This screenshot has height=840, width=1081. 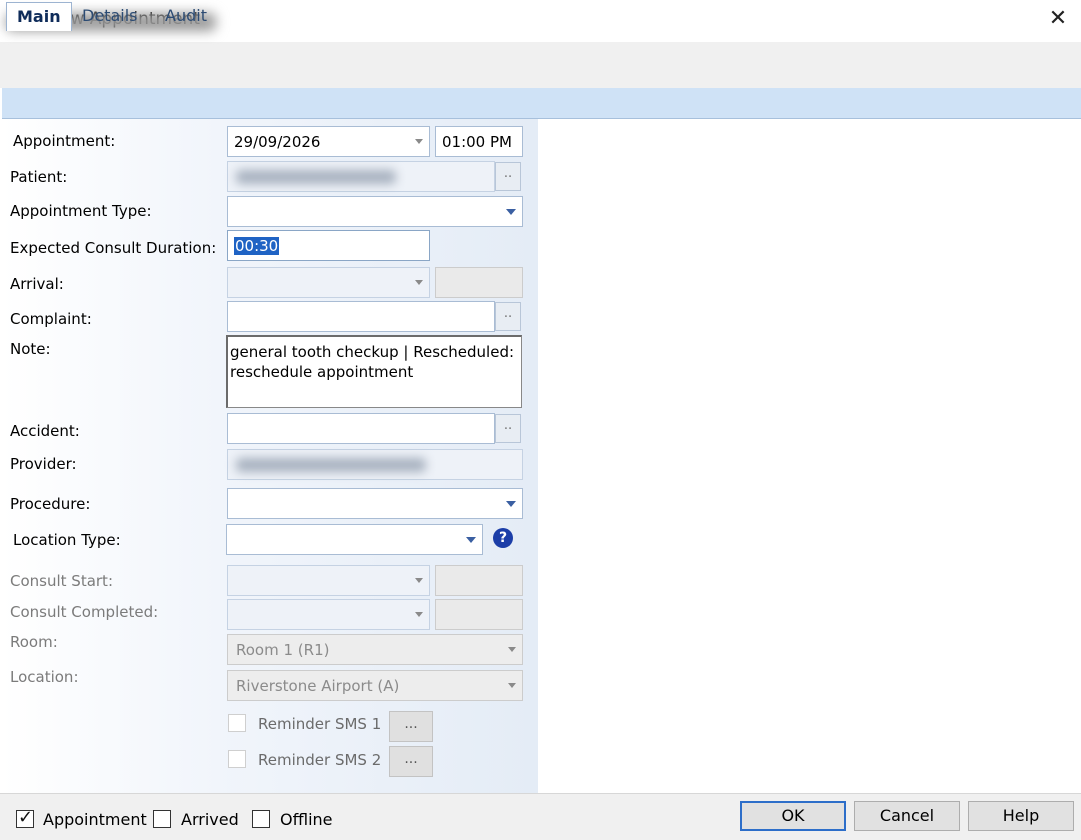 I want to click on room-label: Room:, so click(x=34, y=642).